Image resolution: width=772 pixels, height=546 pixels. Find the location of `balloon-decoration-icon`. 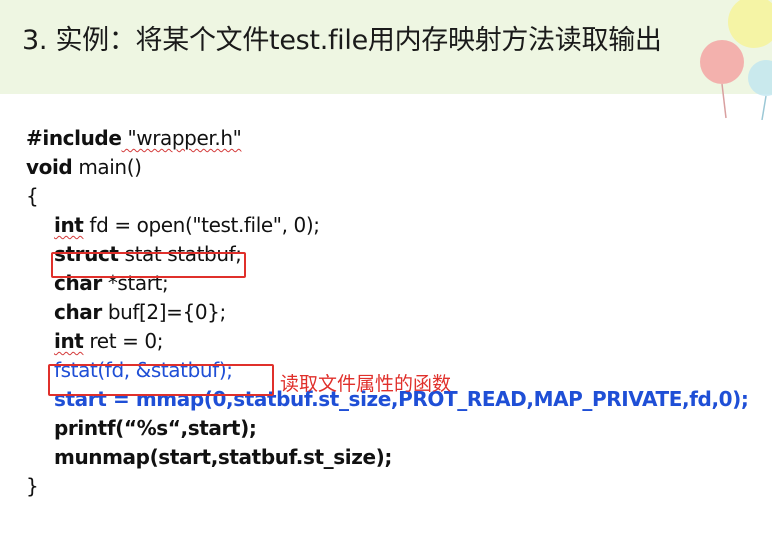

balloon-decoration-icon is located at coordinates (736, 60).